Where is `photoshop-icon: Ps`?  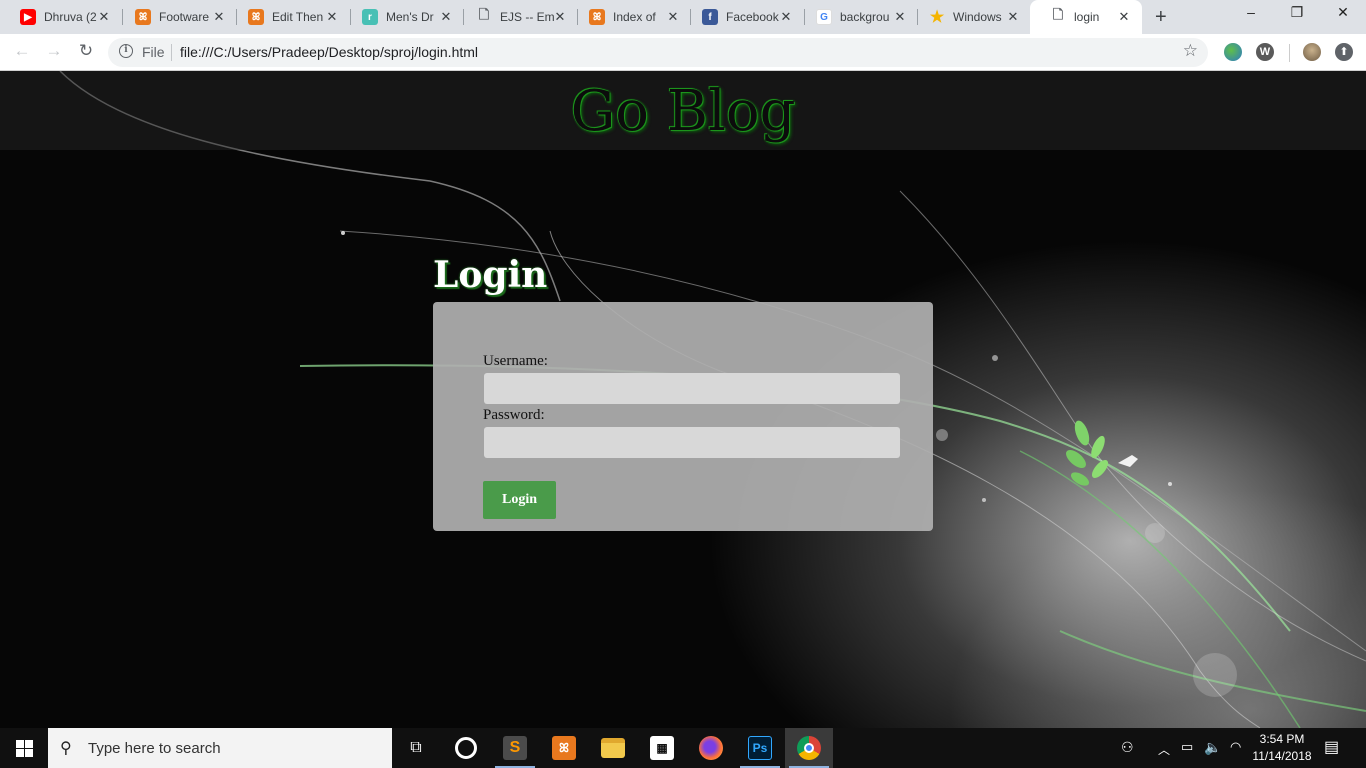 photoshop-icon: Ps is located at coordinates (760, 748).